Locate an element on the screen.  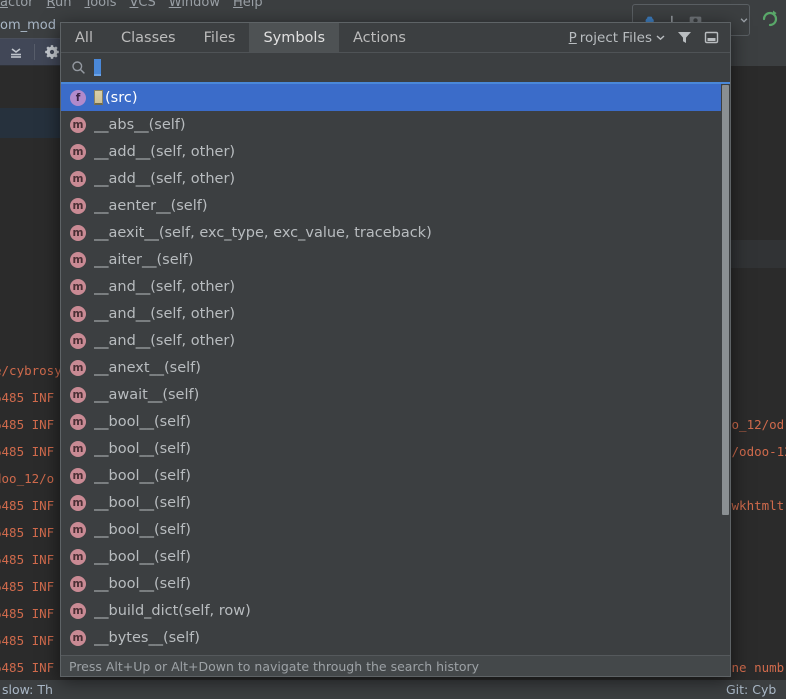
results-scrollbar is located at coordinates (725, 369).